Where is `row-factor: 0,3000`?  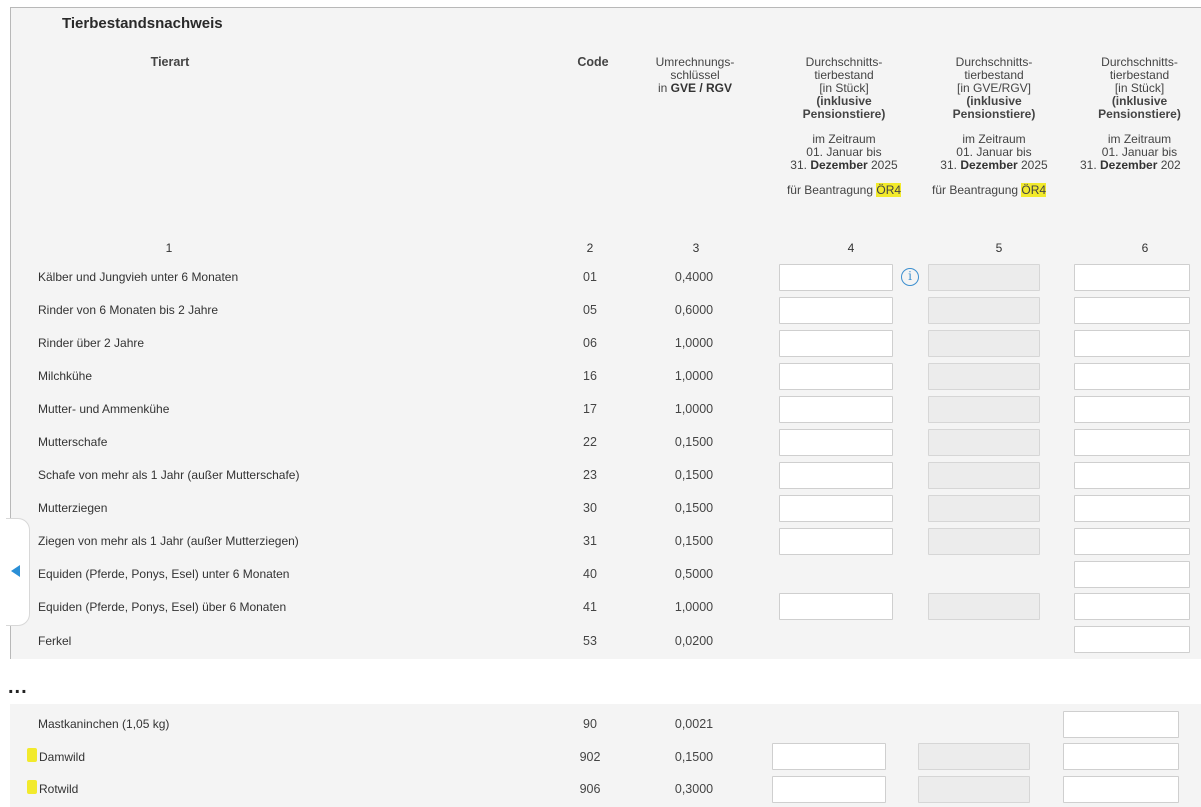
row-factor: 0,3000 is located at coordinates (694, 789).